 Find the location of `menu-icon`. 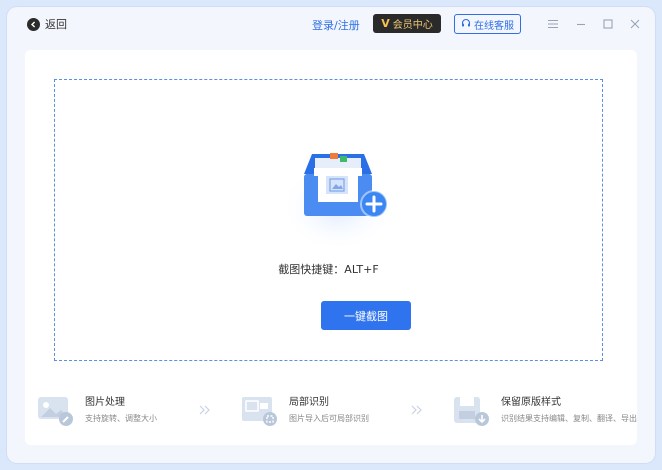

menu-icon is located at coordinates (553, 23).